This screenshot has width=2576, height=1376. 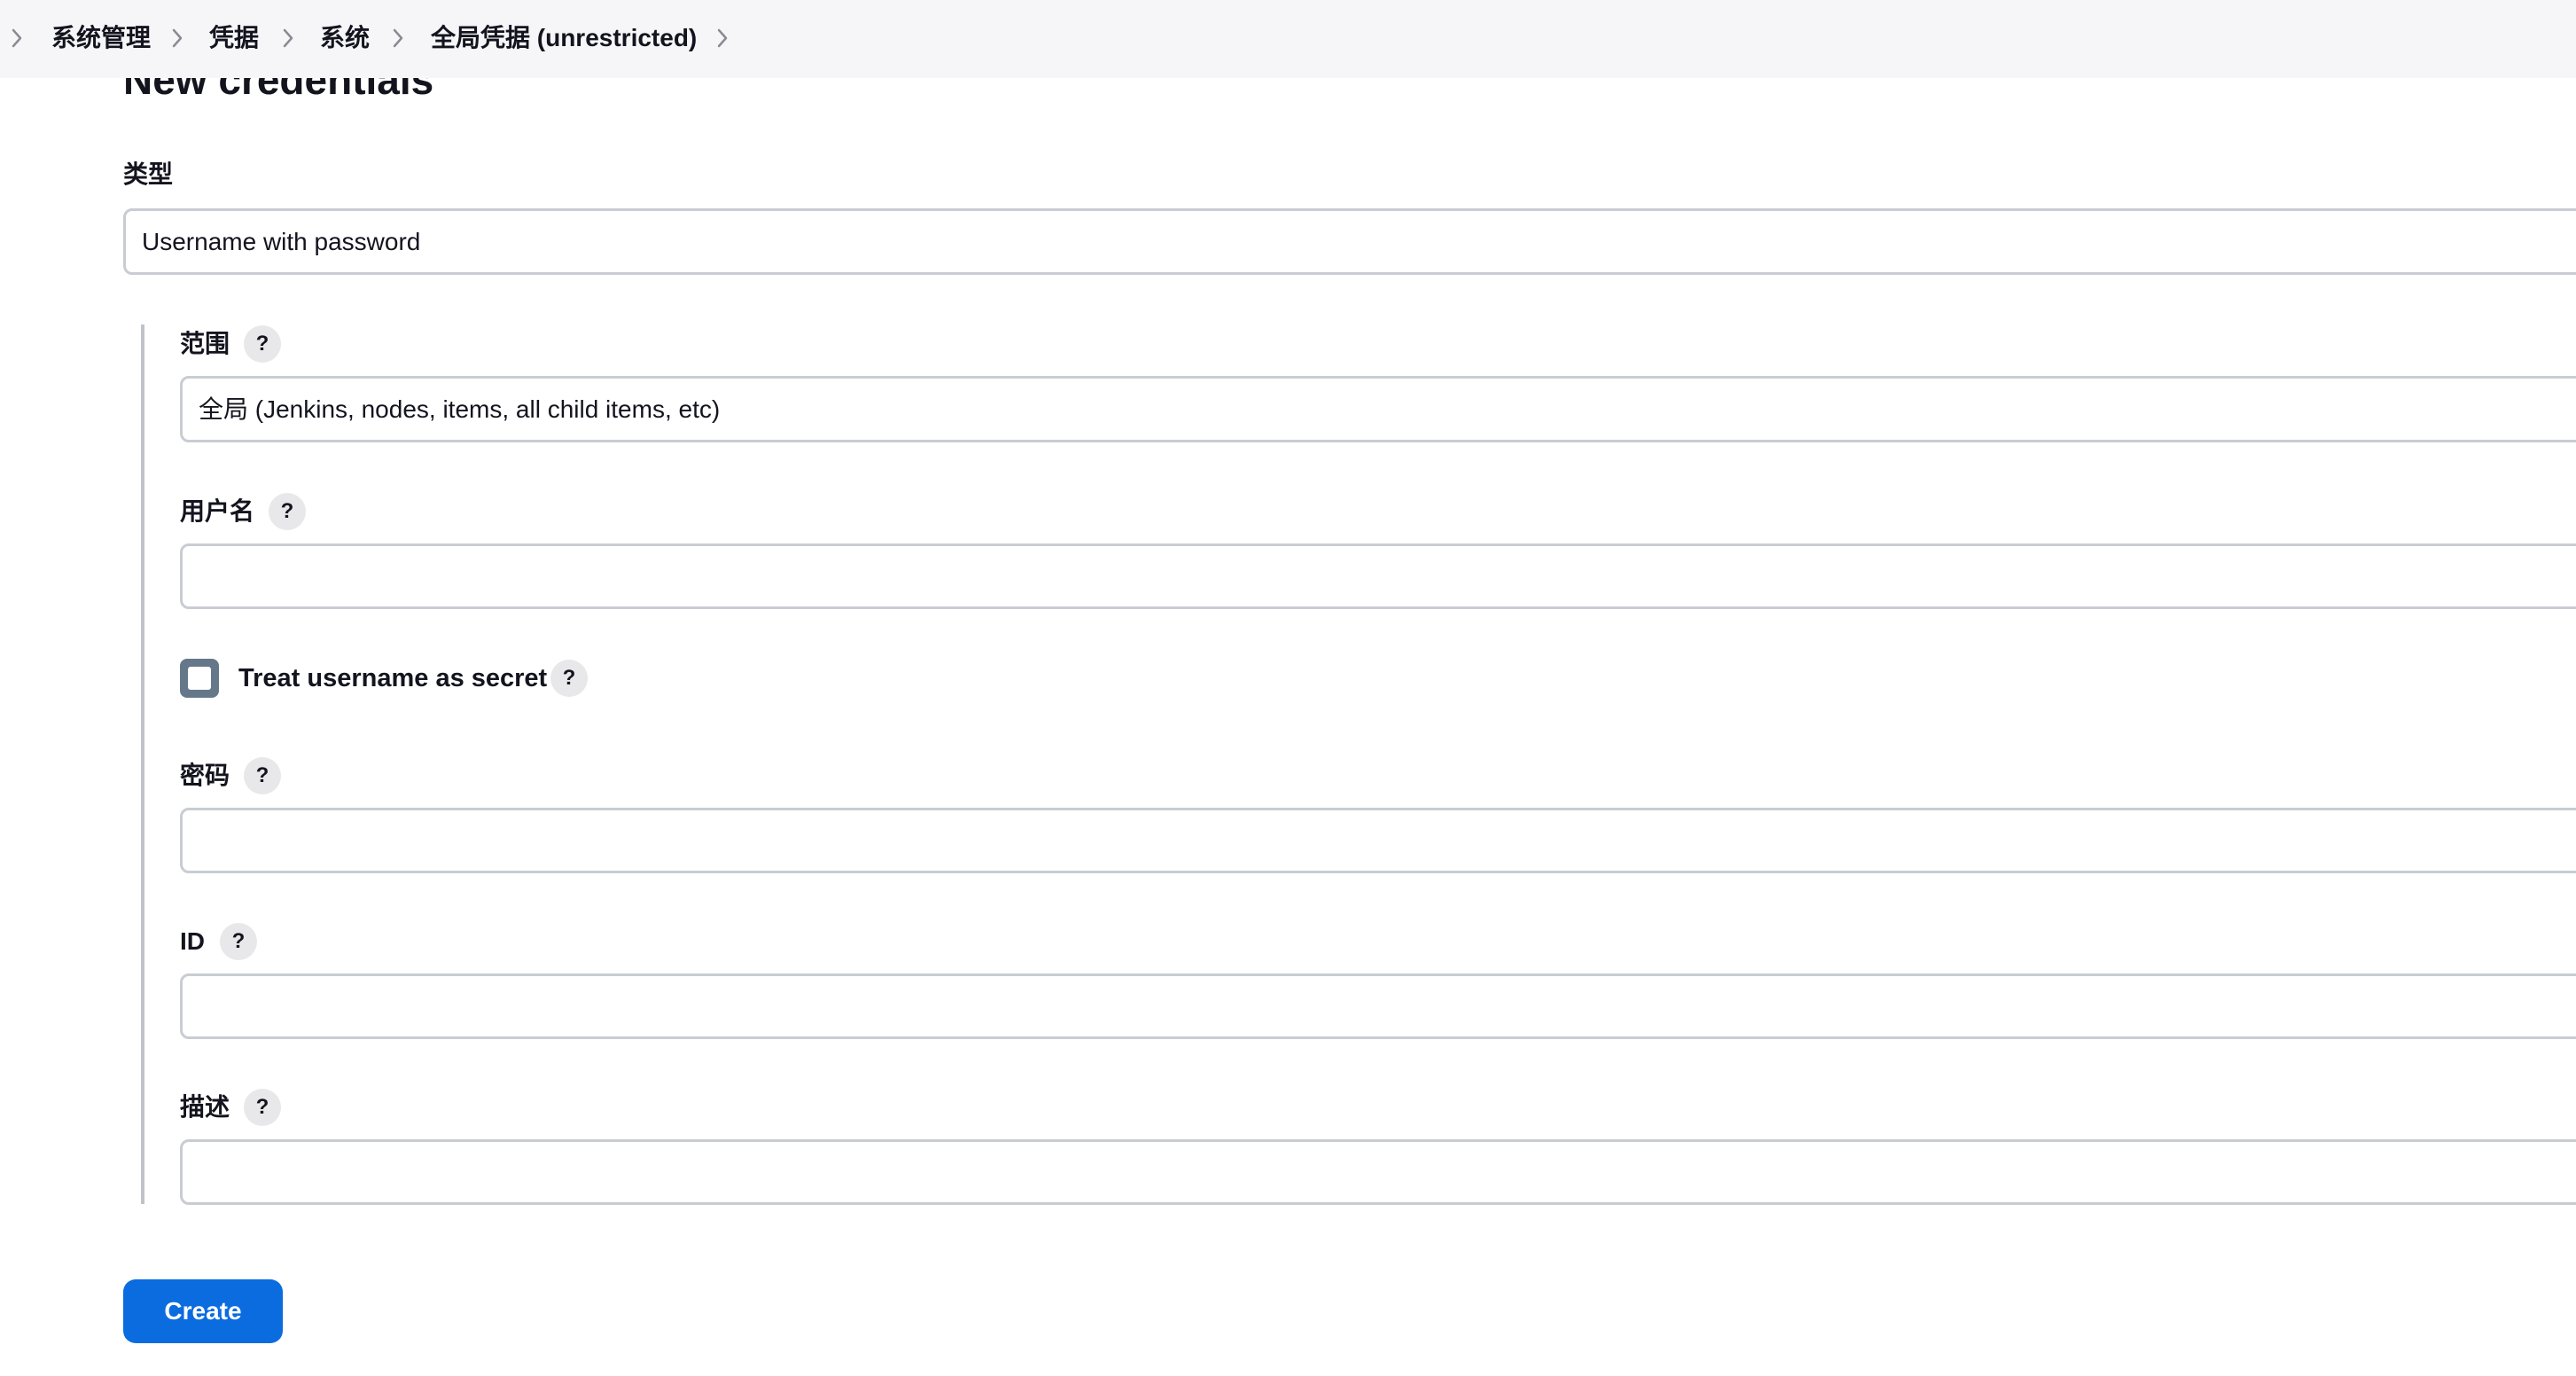 I want to click on scope-label: 范围, so click(x=205, y=343).